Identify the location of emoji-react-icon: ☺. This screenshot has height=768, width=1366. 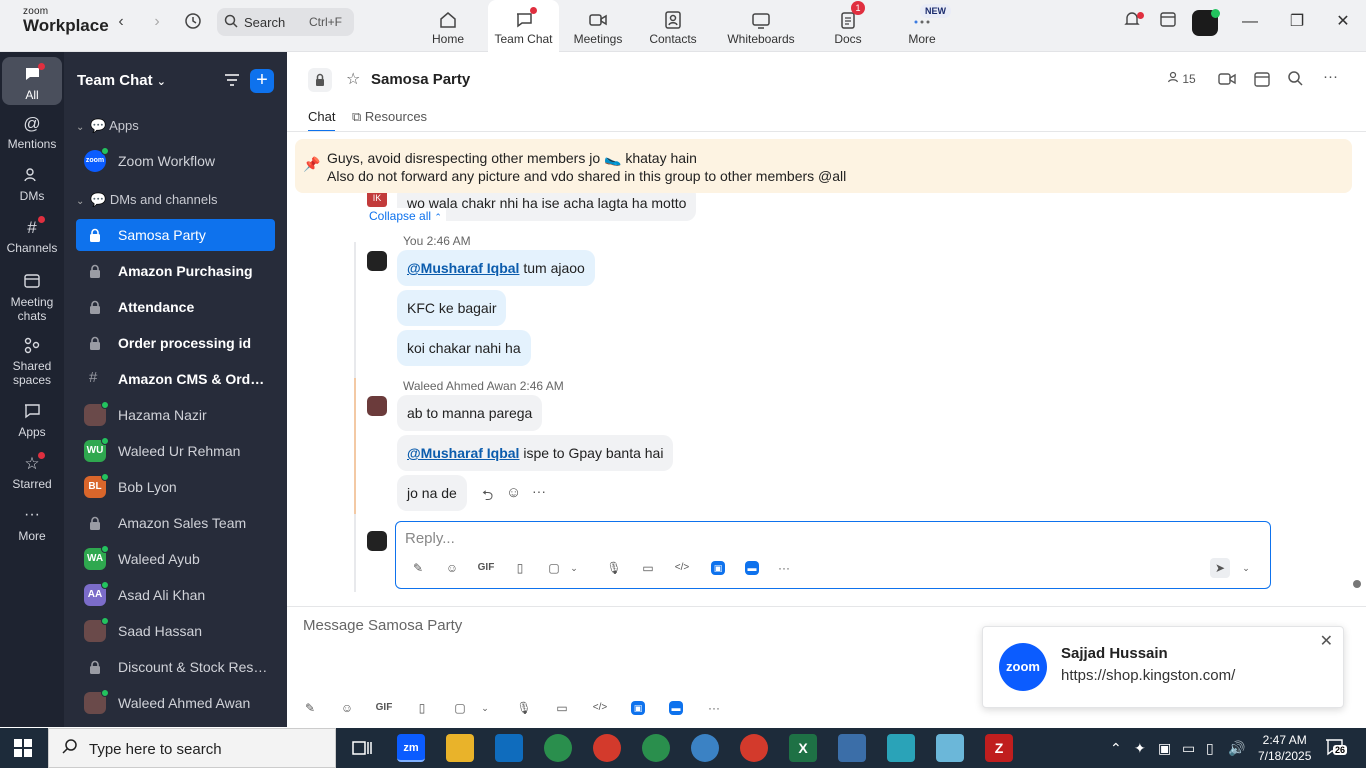
(513, 492).